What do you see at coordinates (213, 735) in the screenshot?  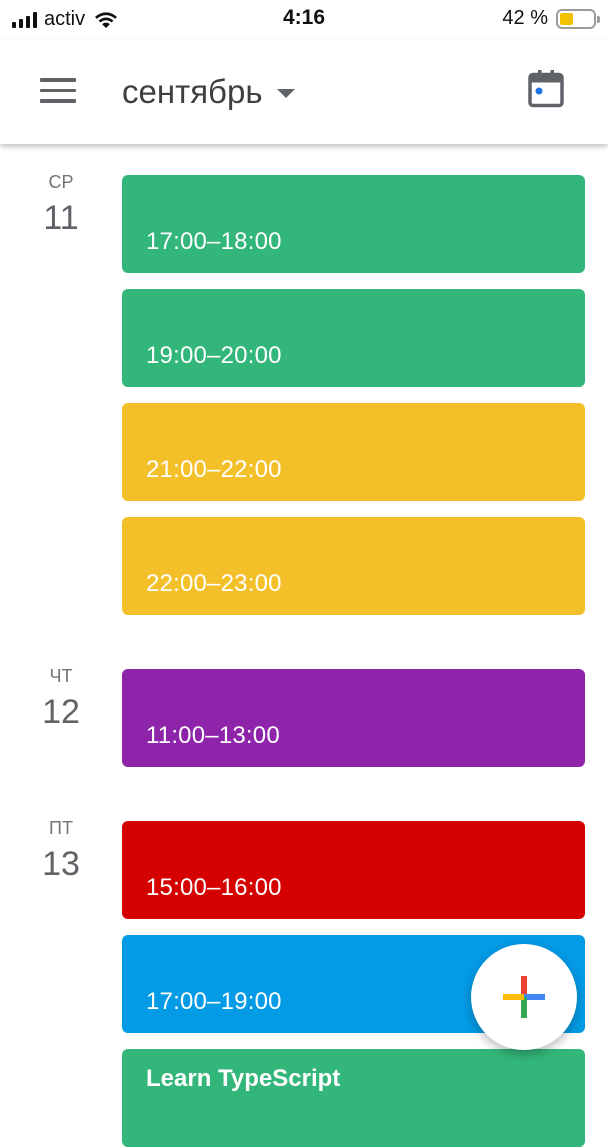 I see `event-time: 11:00–13:00` at bounding box center [213, 735].